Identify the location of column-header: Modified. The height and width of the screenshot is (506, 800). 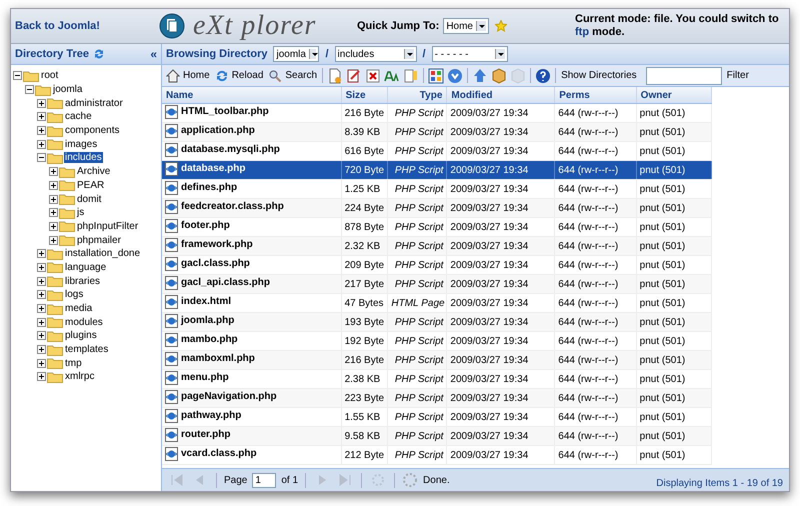
(500, 95).